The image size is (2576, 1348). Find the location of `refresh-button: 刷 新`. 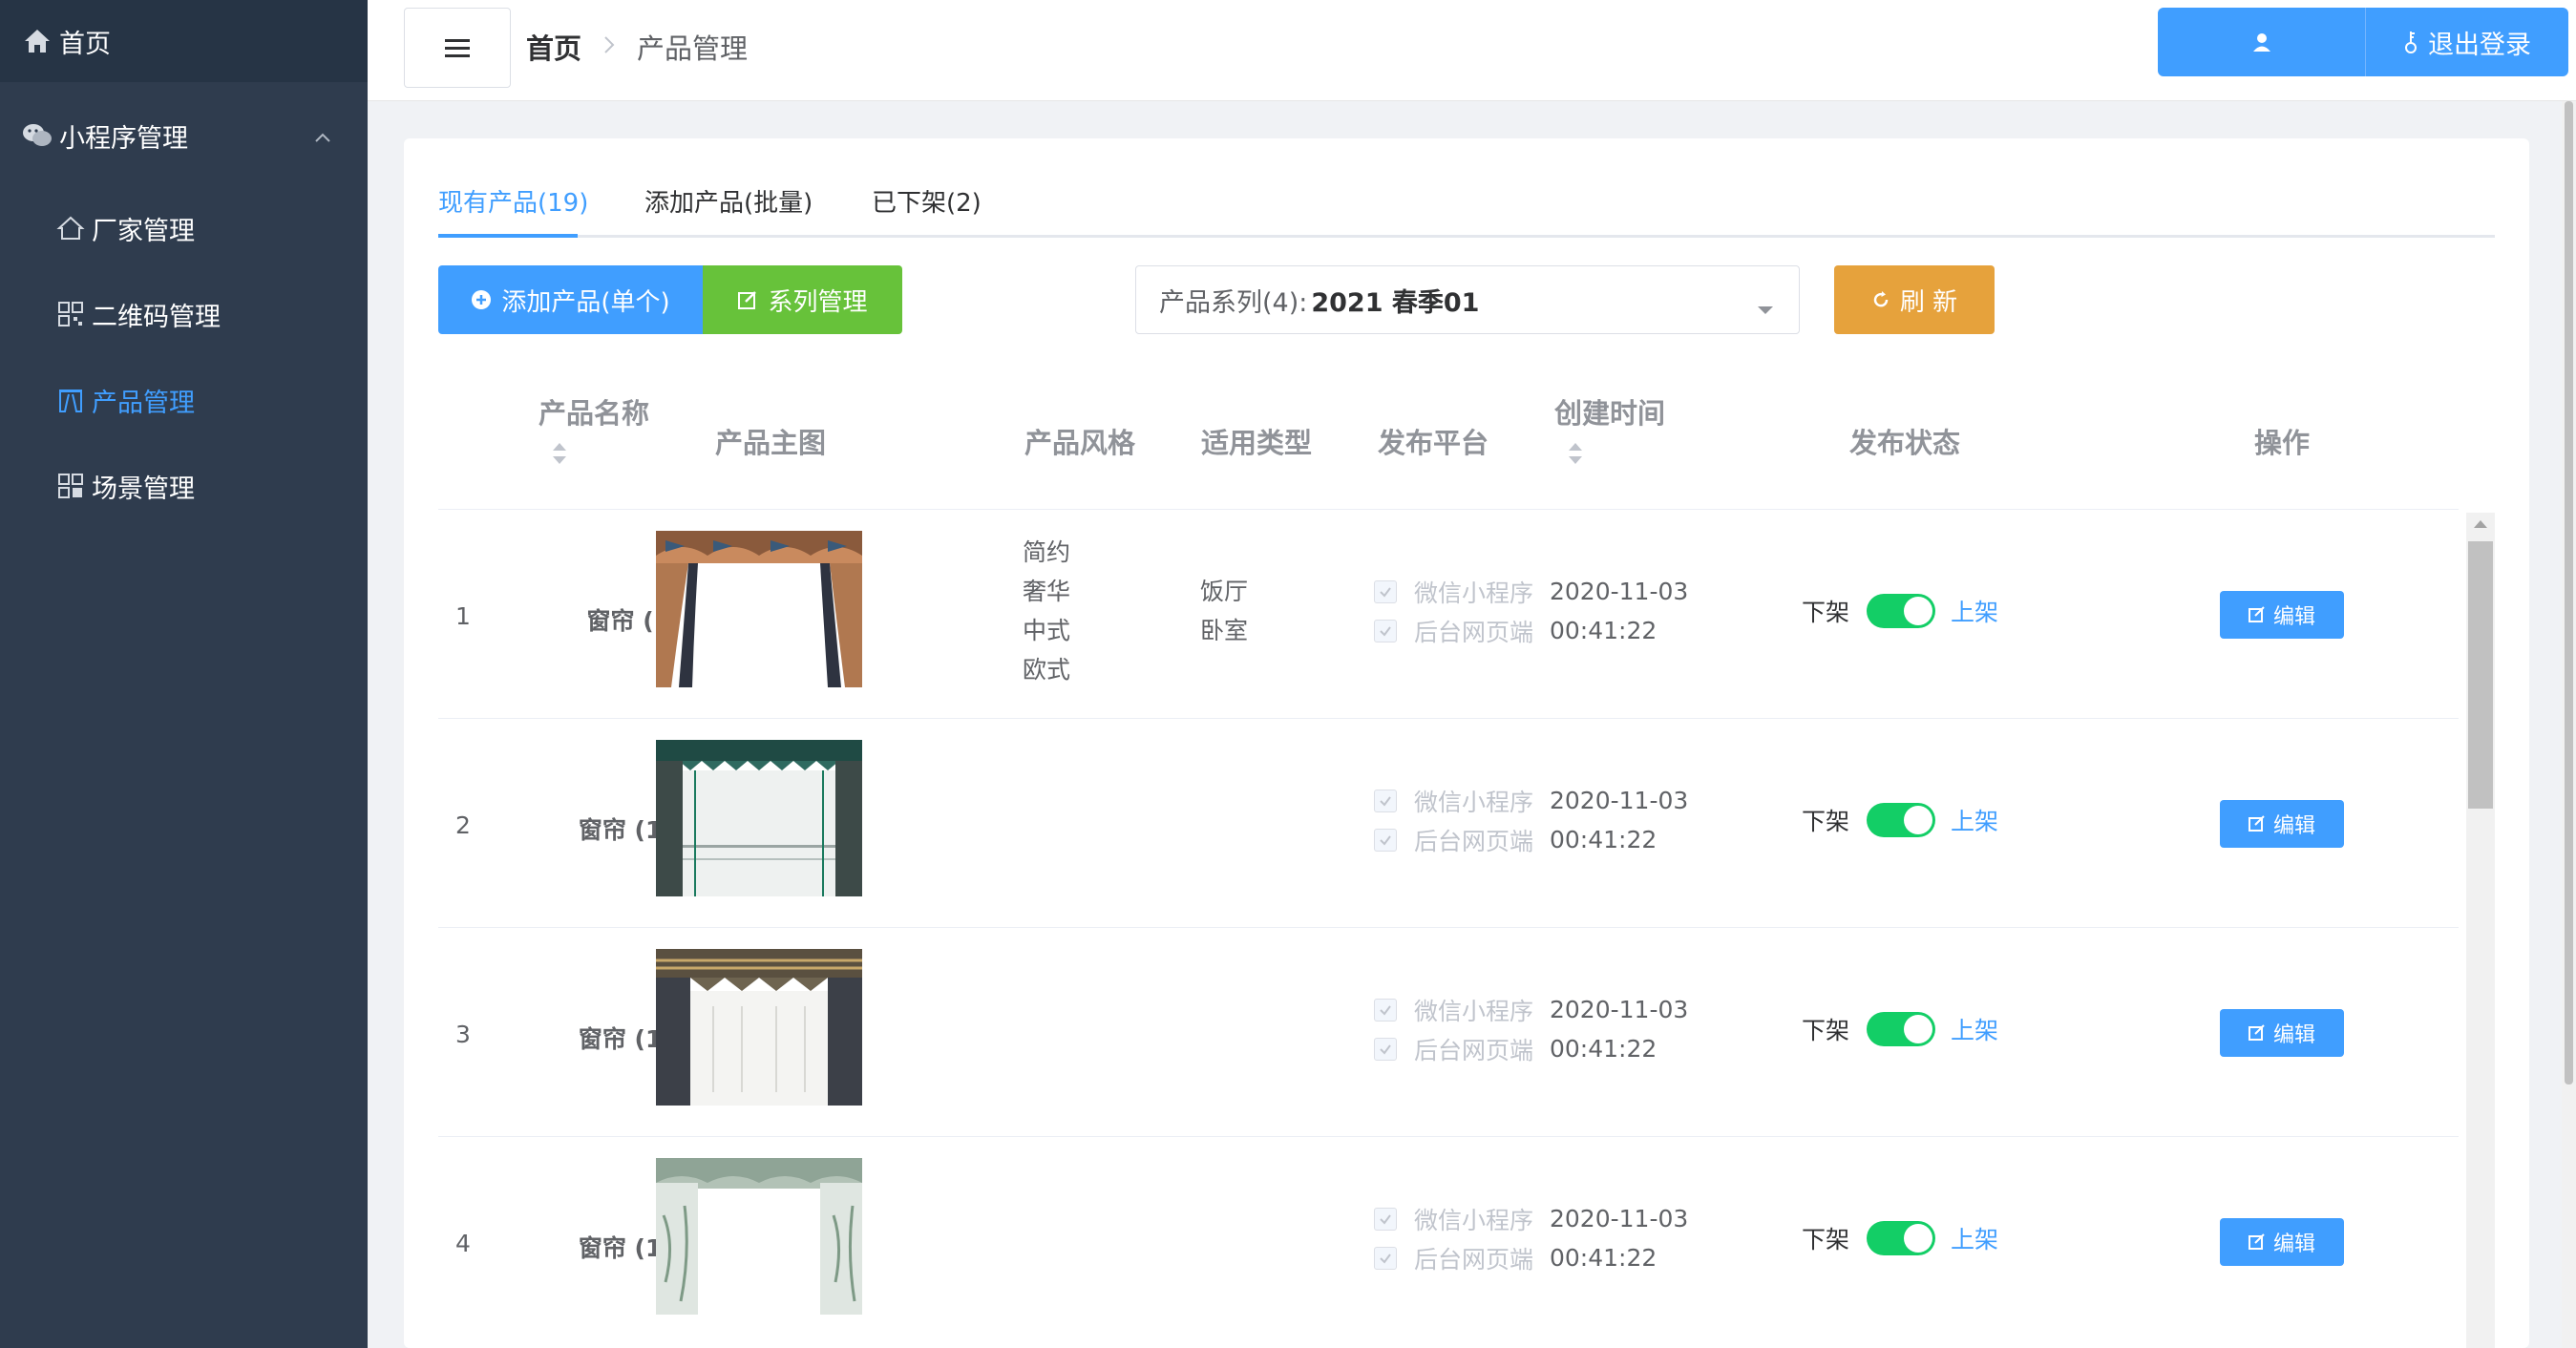

refresh-button: 刷 新 is located at coordinates (1914, 299).